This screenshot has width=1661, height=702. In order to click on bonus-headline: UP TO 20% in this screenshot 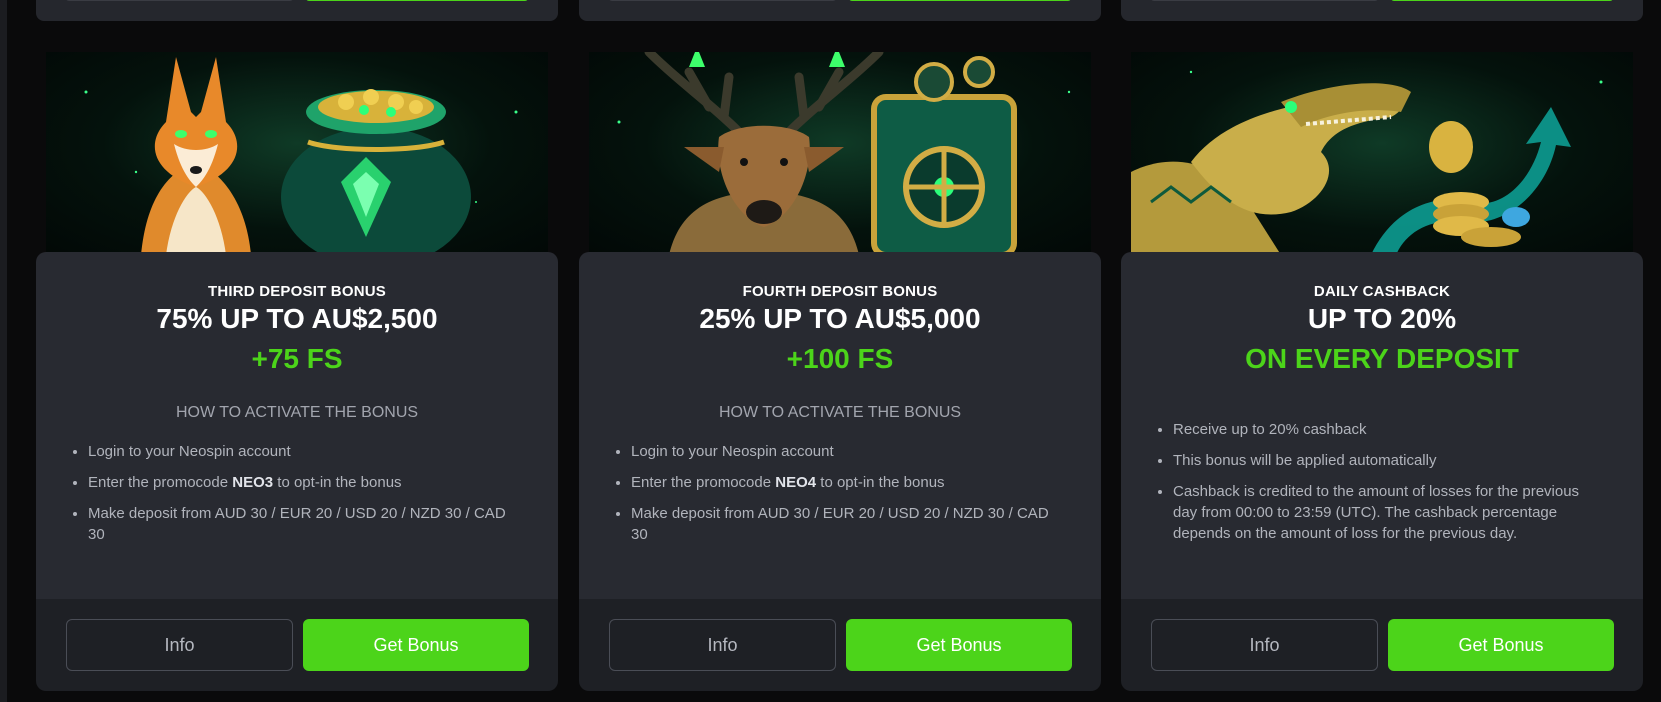, I will do `click(1382, 318)`.